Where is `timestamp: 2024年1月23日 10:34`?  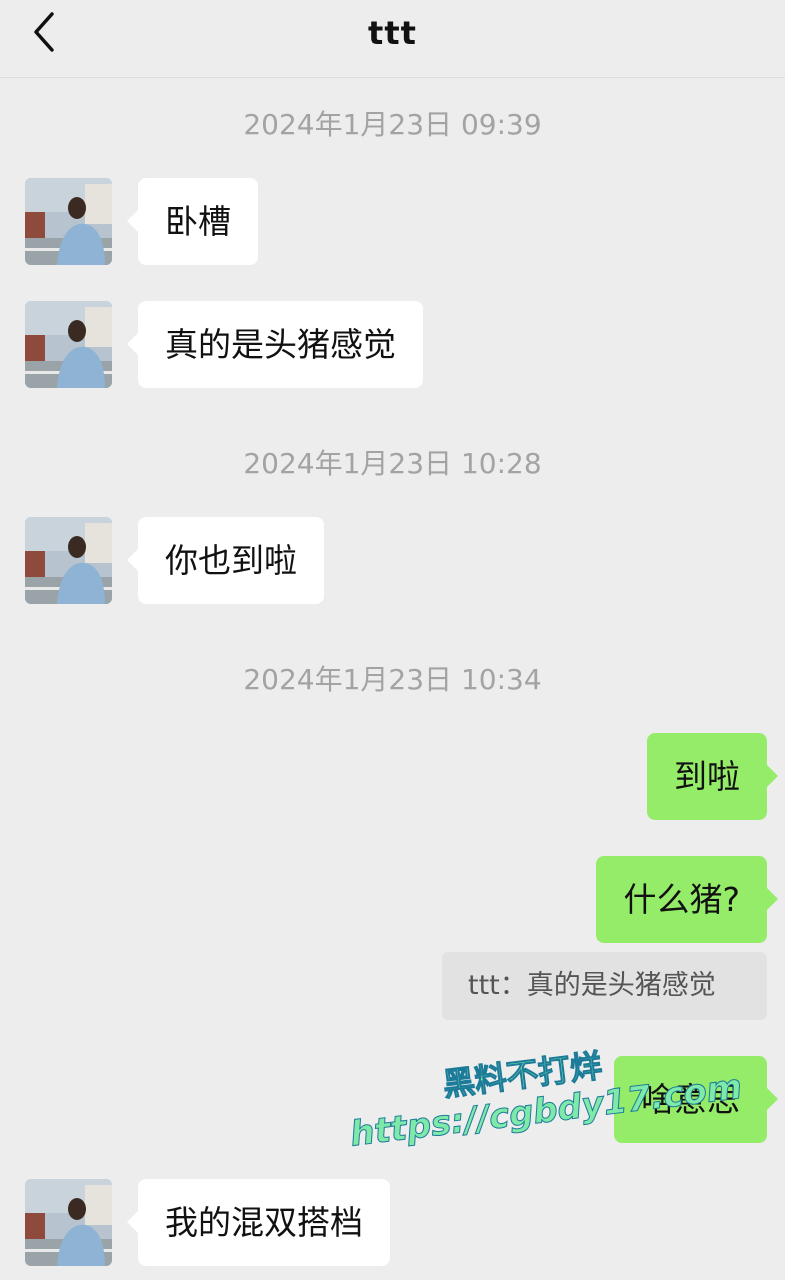 timestamp: 2024年1月23日 10:34 is located at coordinates (392, 679).